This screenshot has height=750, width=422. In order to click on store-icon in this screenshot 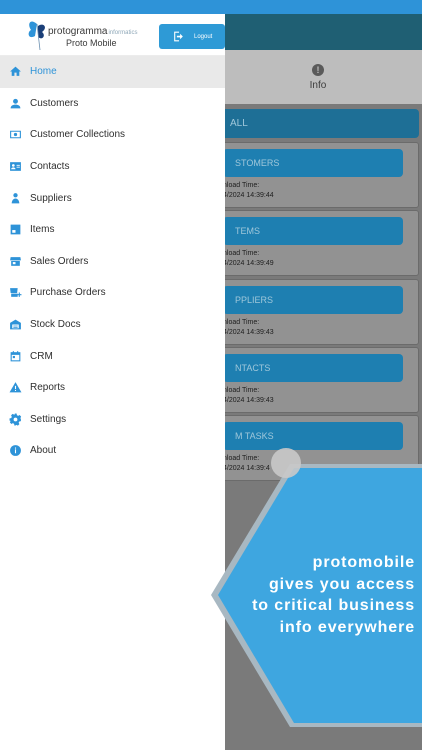, I will do `click(15, 261)`.